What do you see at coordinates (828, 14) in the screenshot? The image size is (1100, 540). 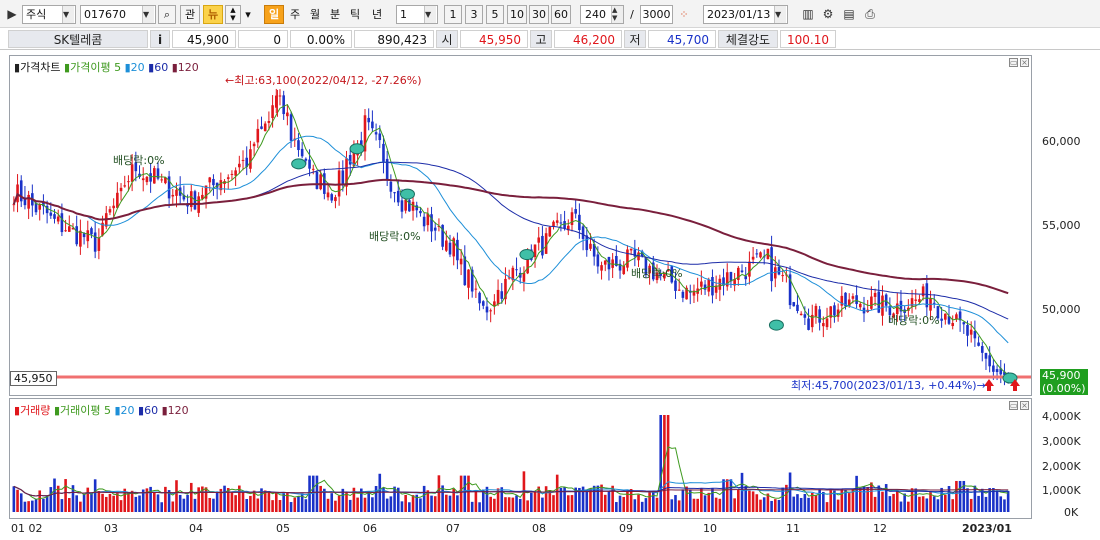 I see `gear-icon: ⚙` at bounding box center [828, 14].